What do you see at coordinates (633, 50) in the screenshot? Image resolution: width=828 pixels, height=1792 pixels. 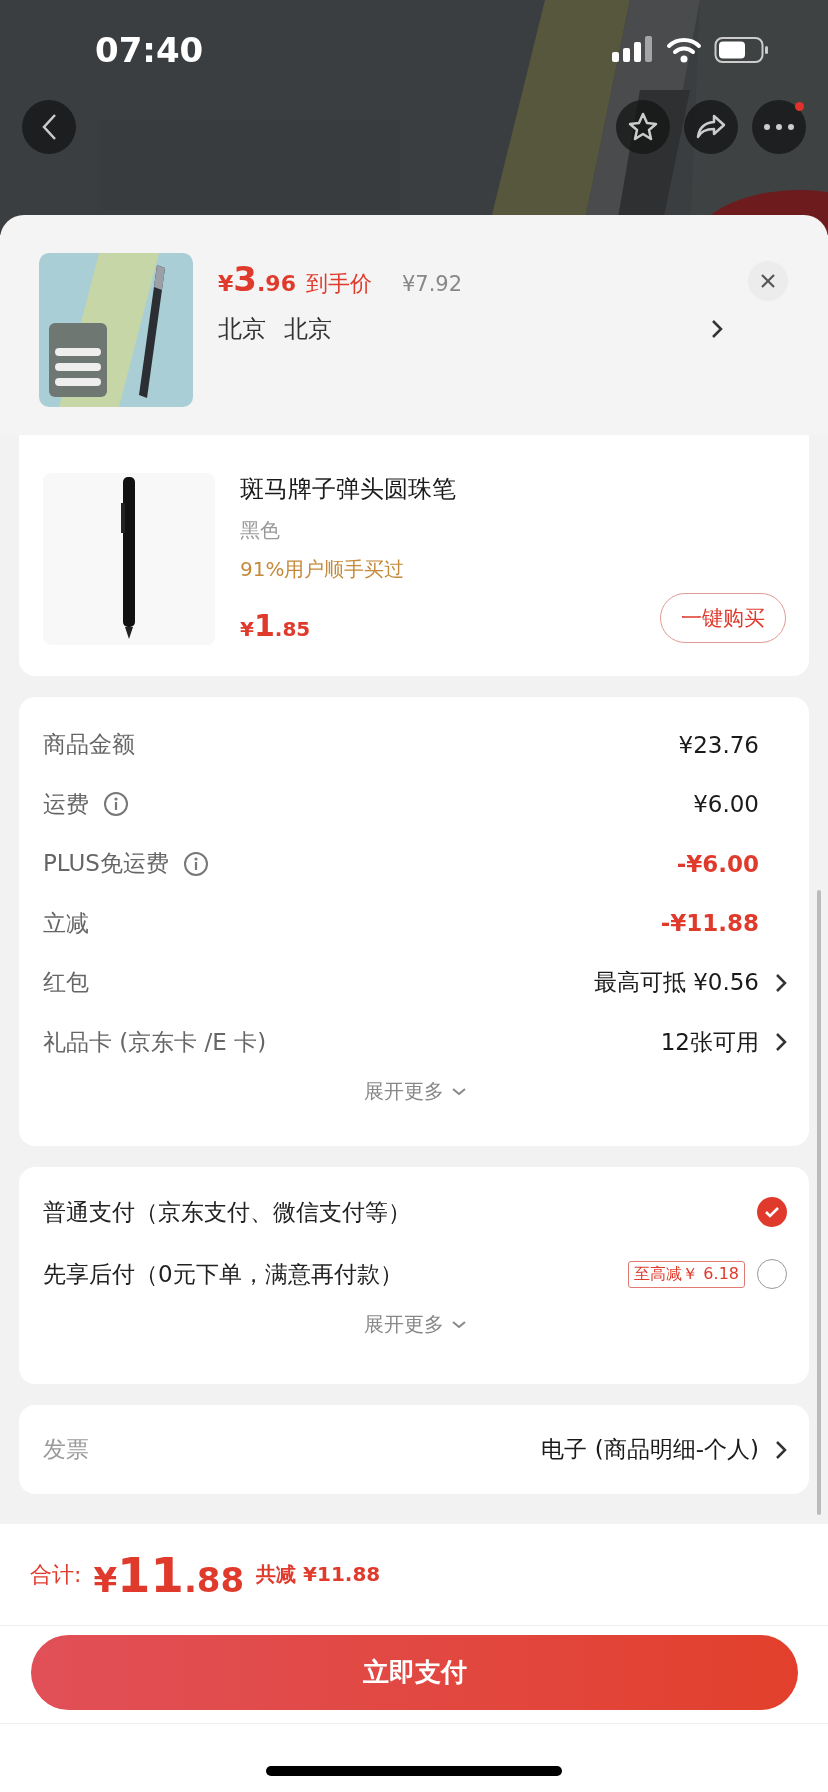 I see `signal-icon` at bounding box center [633, 50].